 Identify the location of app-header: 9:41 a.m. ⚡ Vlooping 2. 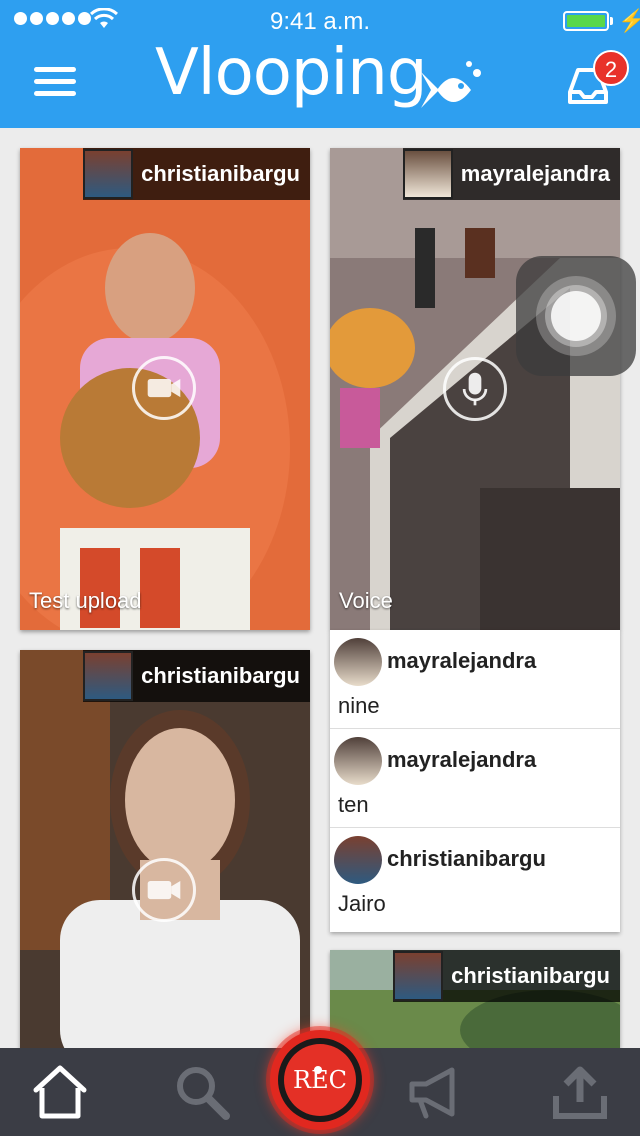
(320, 64).